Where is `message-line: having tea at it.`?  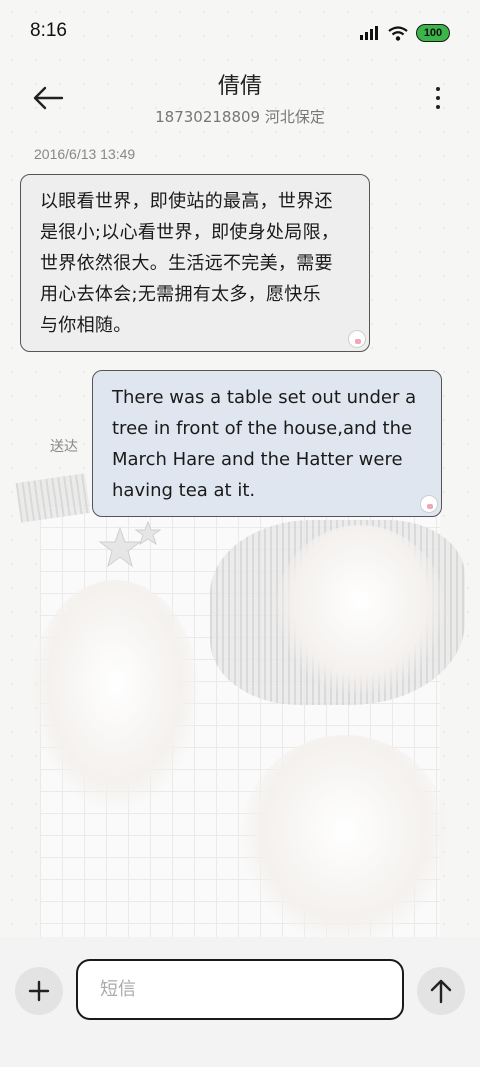 message-line: having tea at it. is located at coordinates (184, 490).